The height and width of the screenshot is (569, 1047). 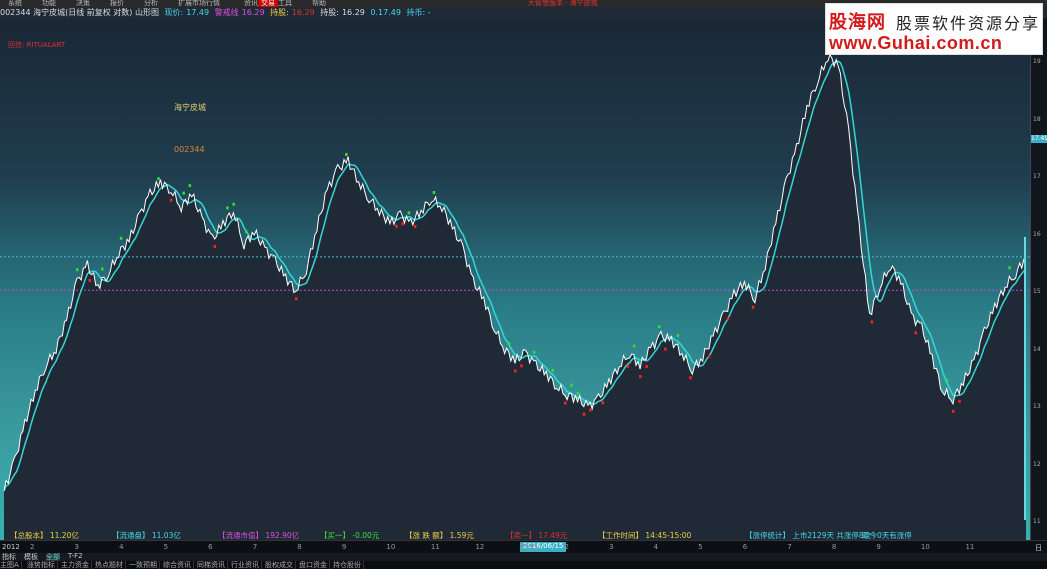 I want to click on price-value: 17.49, so click(x=198, y=12).